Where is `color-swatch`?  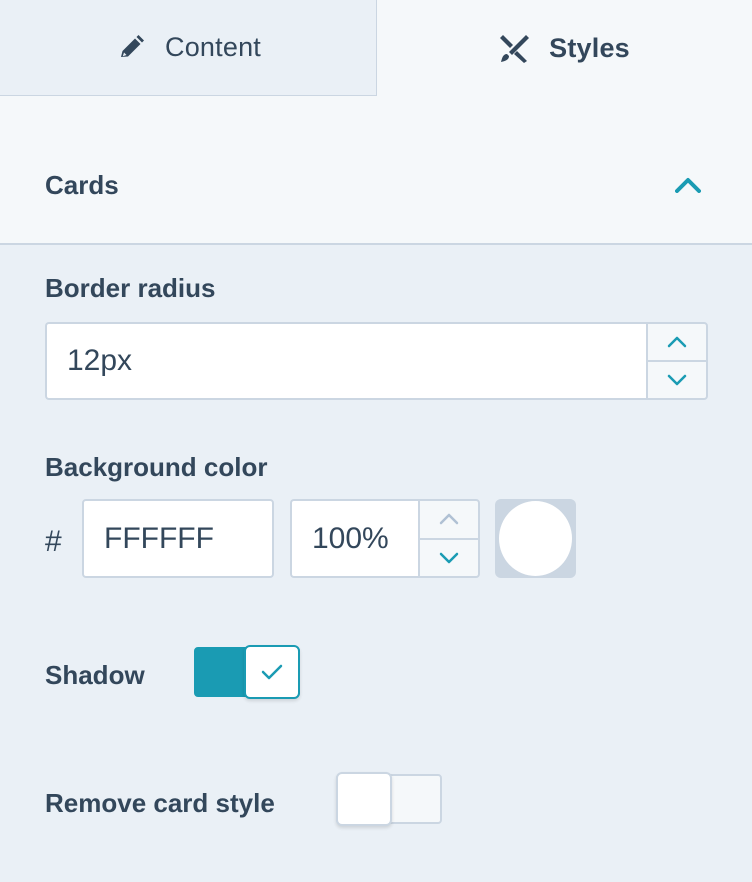
color-swatch is located at coordinates (535, 538).